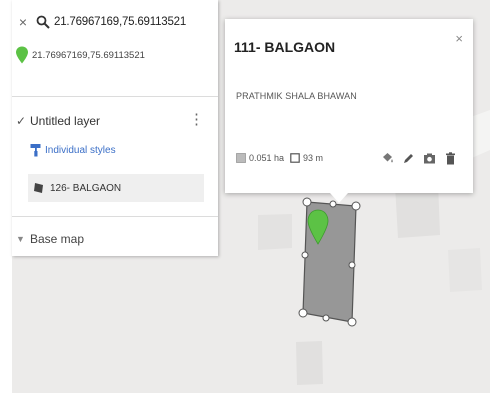 This screenshot has width=490, height=406. I want to click on feature-list-item: 126- BALGAON, so click(116, 188).